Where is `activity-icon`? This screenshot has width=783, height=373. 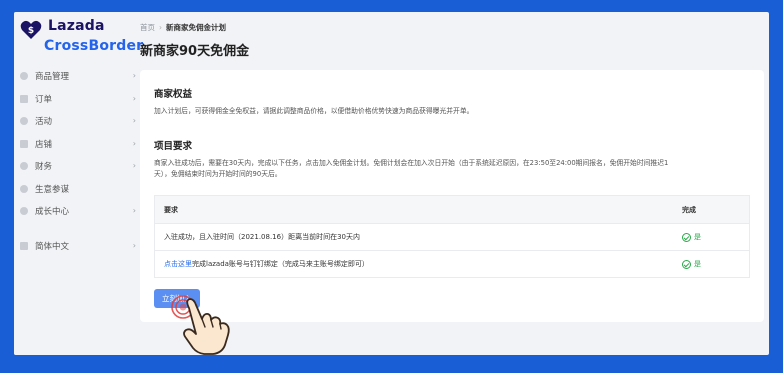 activity-icon is located at coordinates (24, 121).